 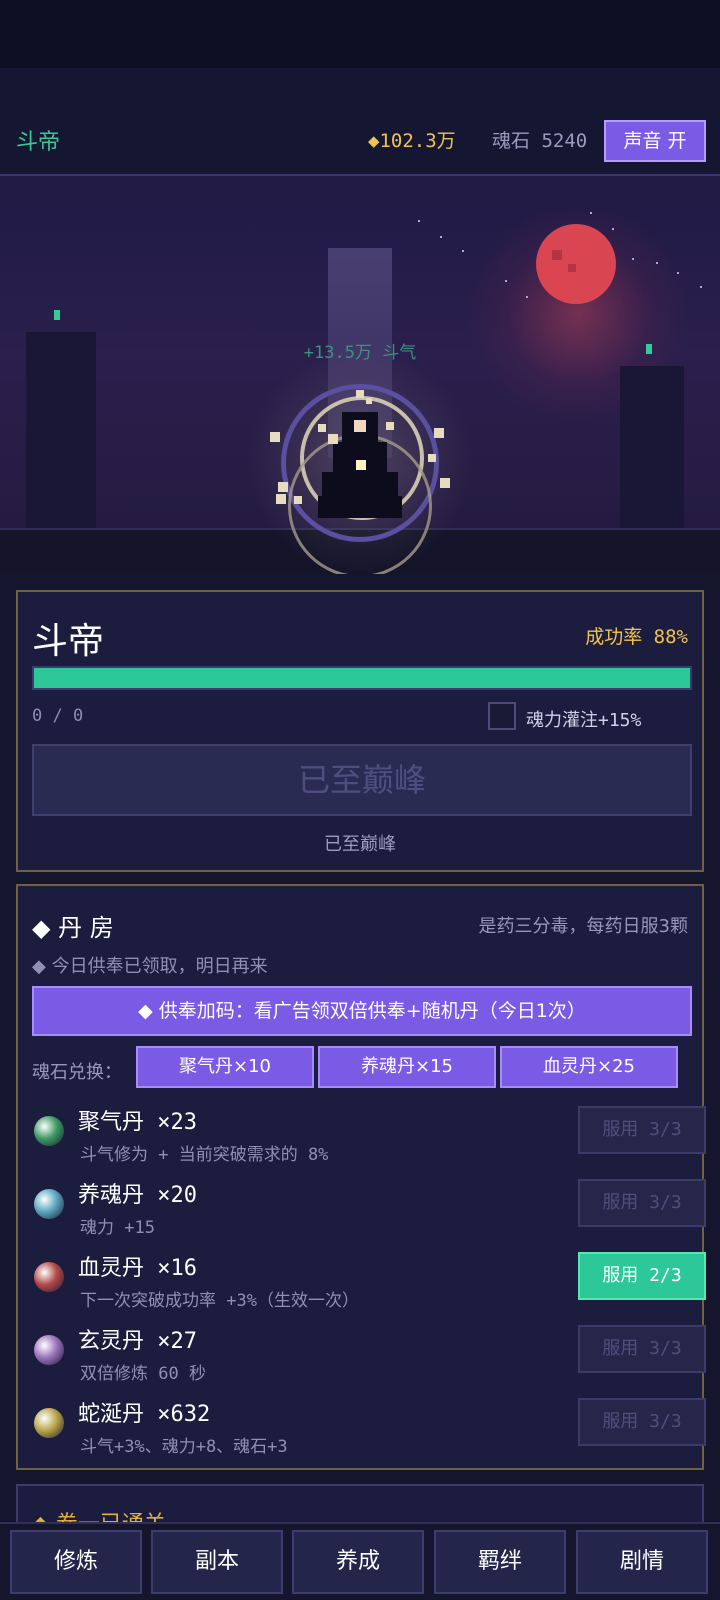 What do you see at coordinates (143, 1374) in the screenshot?
I see `pill-desc: 双倍修炼 60 秒` at bounding box center [143, 1374].